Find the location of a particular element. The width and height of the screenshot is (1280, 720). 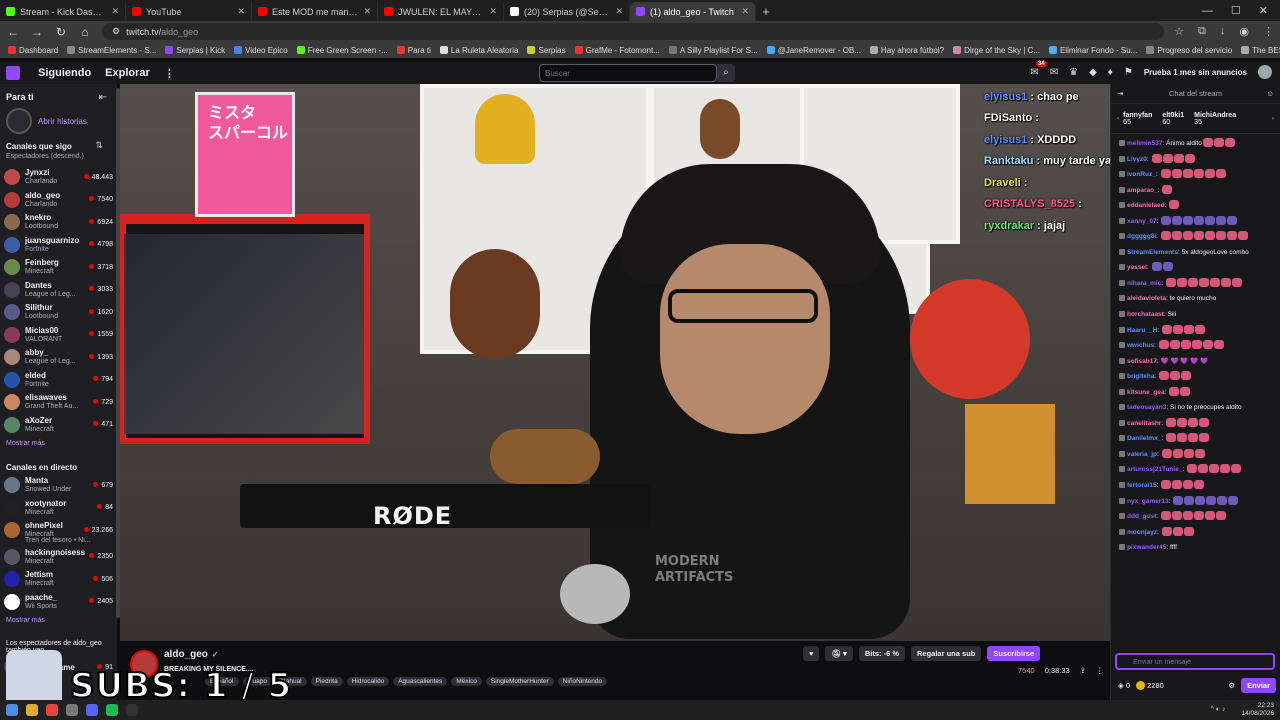

nav-following: Siguiendo is located at coordinates (64, 73).